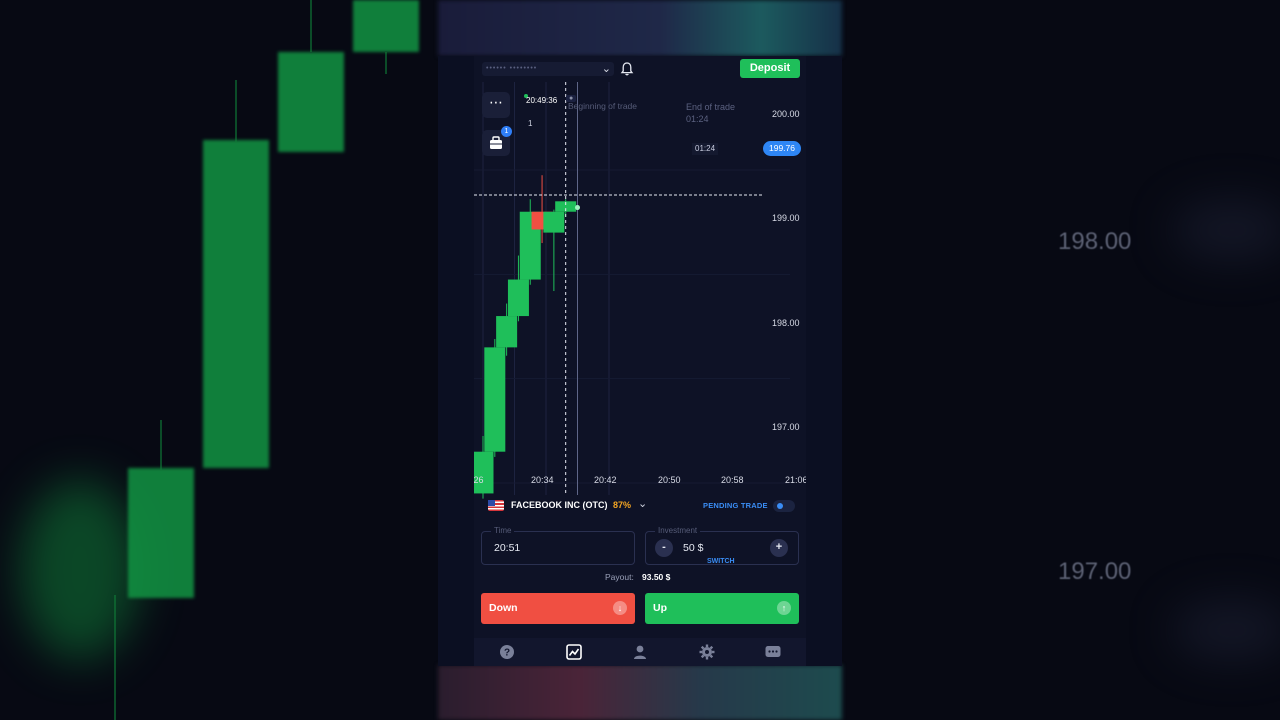 The image size is (1280, 720). What do you see at coordinates (503, 530) in the screenshot?
I see `time-field-label: Time` at bounding box center [503, 530].